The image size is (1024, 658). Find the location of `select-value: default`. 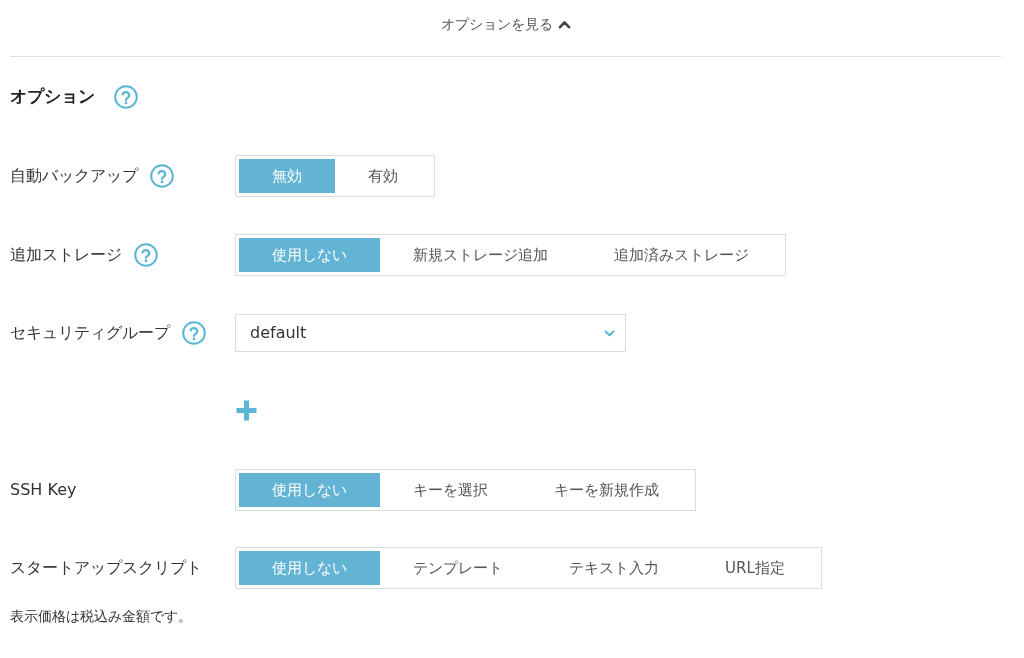

select-value: default is located at coordinates (278, 333).